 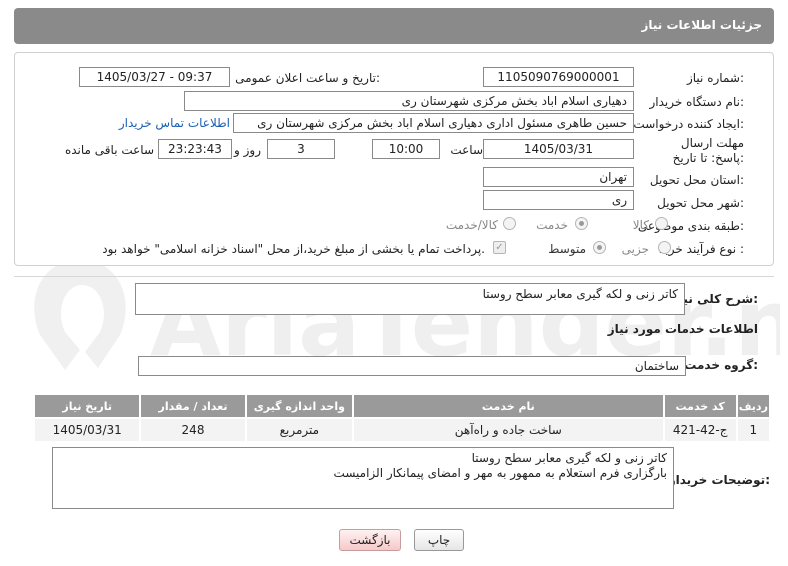 I want to click on purchase-option-medium-label: متوسط, so click(x=567, y=249).